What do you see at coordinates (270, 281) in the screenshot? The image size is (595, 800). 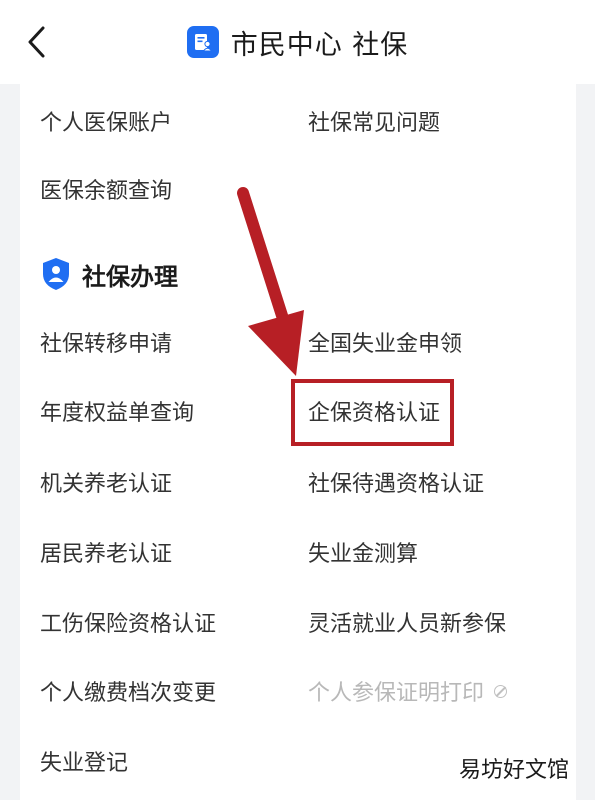 I see `annotation-arrow-icon` at bounding box center [270, 281].